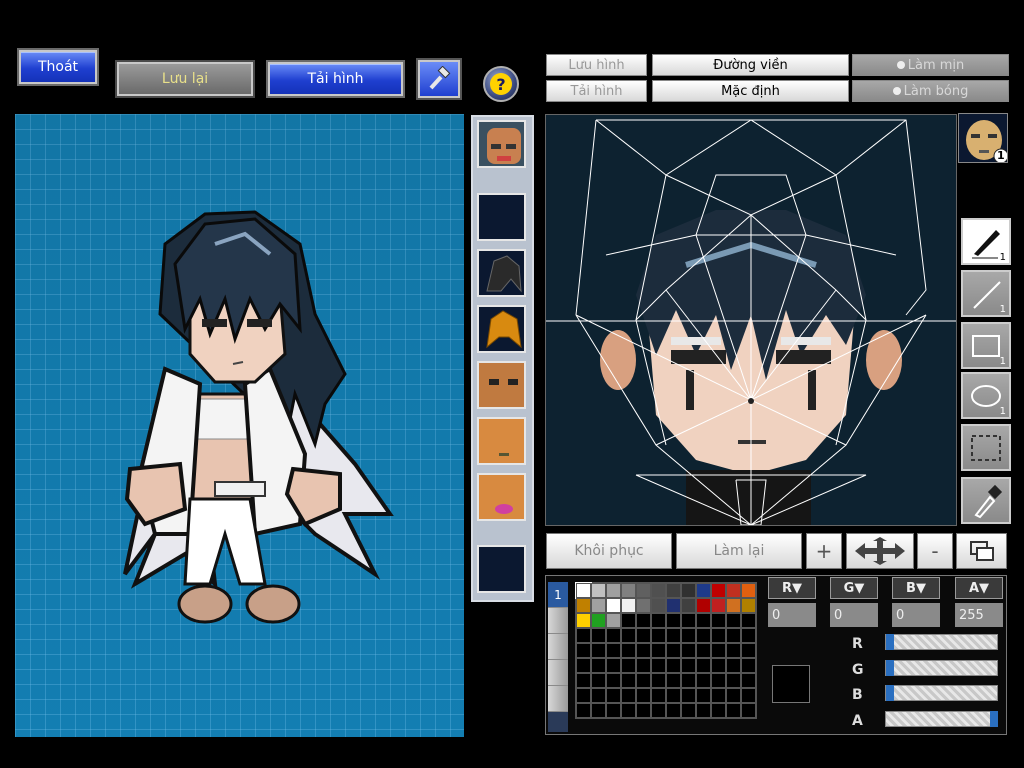  Describe the element at coordinates (983, 138) in the screenshot. I see `current-avatar-thumbnail: 1` at that location.